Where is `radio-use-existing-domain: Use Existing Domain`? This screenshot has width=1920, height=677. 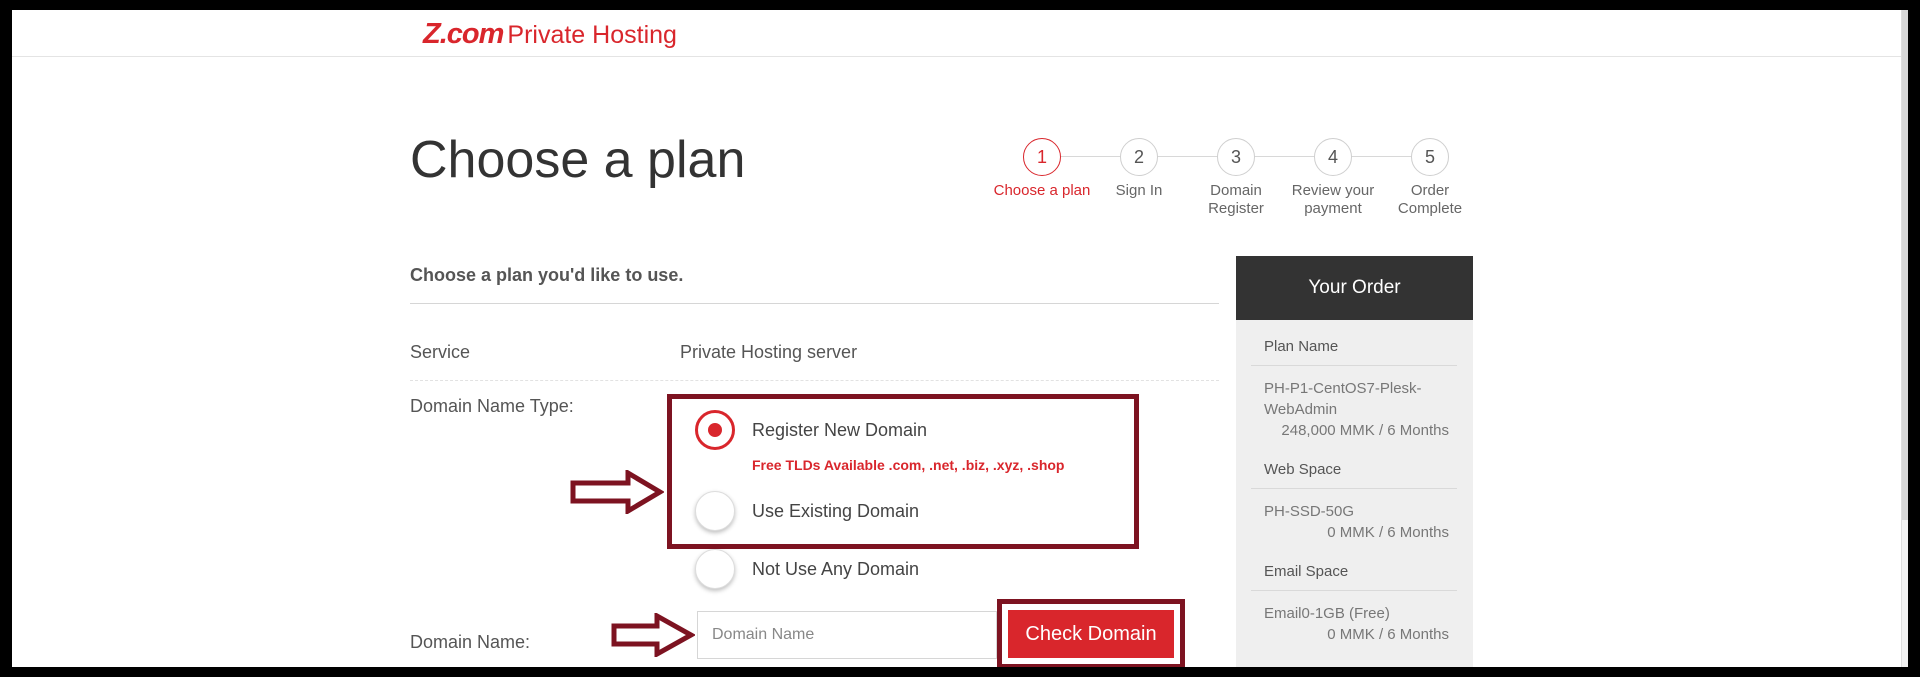
radio-use-existing-domain: Use Existing Domain is located at coordinates (807, 511).